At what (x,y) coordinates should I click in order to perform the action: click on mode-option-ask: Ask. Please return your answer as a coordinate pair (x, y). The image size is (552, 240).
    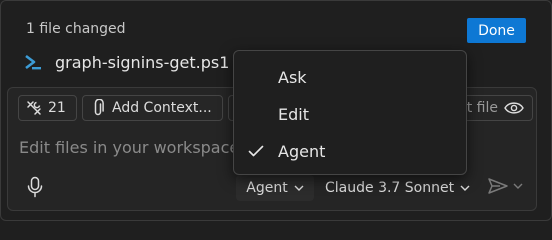
    Looking at the image, I should click on (350, 77).